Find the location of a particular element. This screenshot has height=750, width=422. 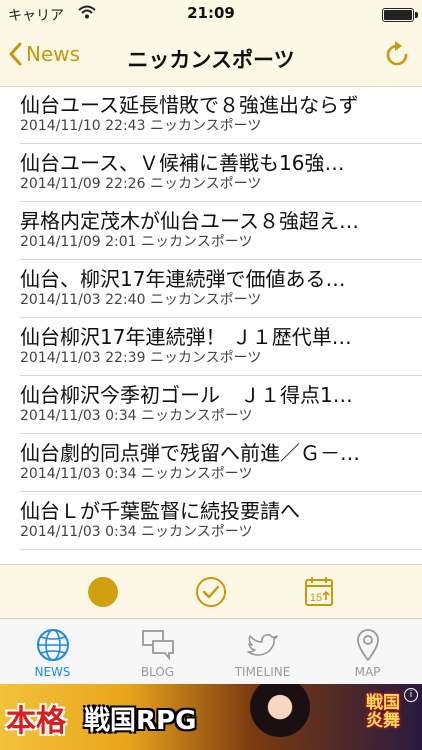

article-meta: 2014/11/03 22:39 ニッカンスポーツ is located at coordinates (221, 358).